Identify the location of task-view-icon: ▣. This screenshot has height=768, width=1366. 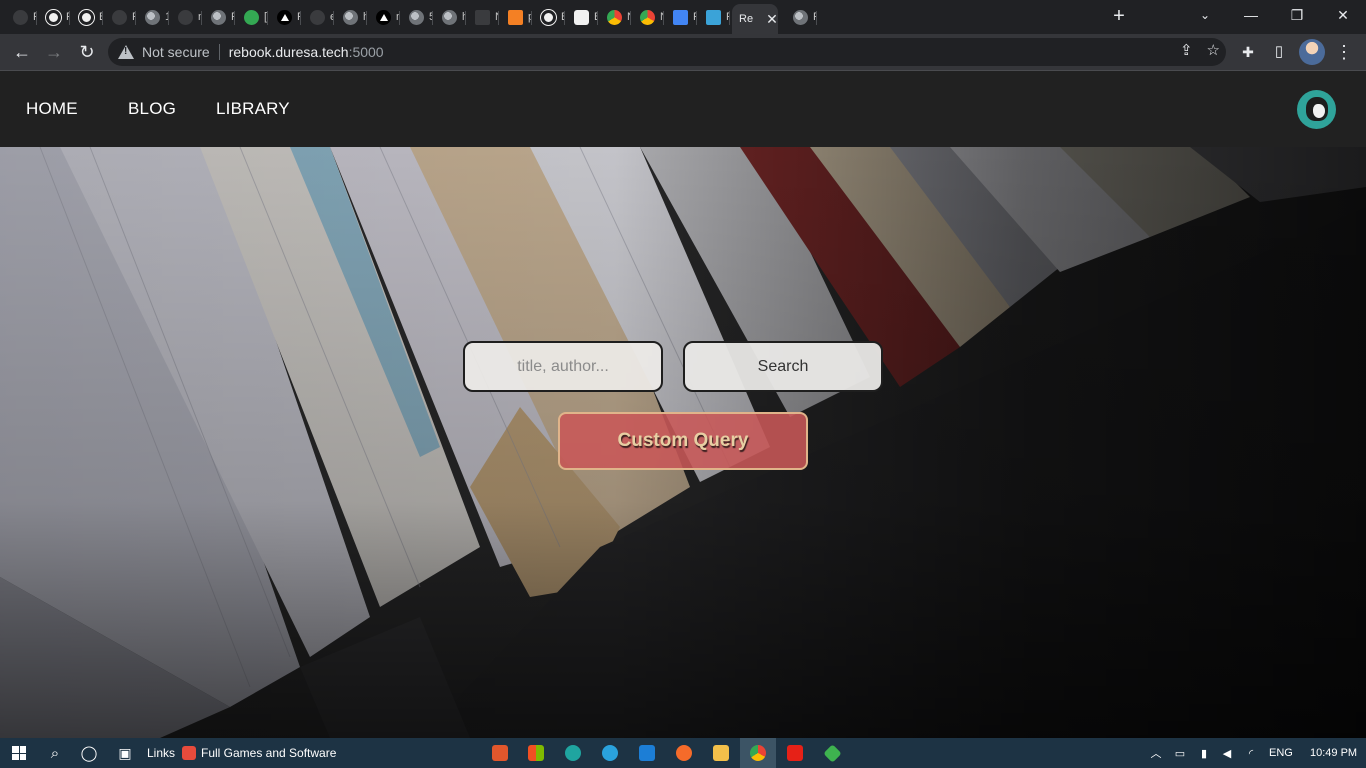
(125, 753).